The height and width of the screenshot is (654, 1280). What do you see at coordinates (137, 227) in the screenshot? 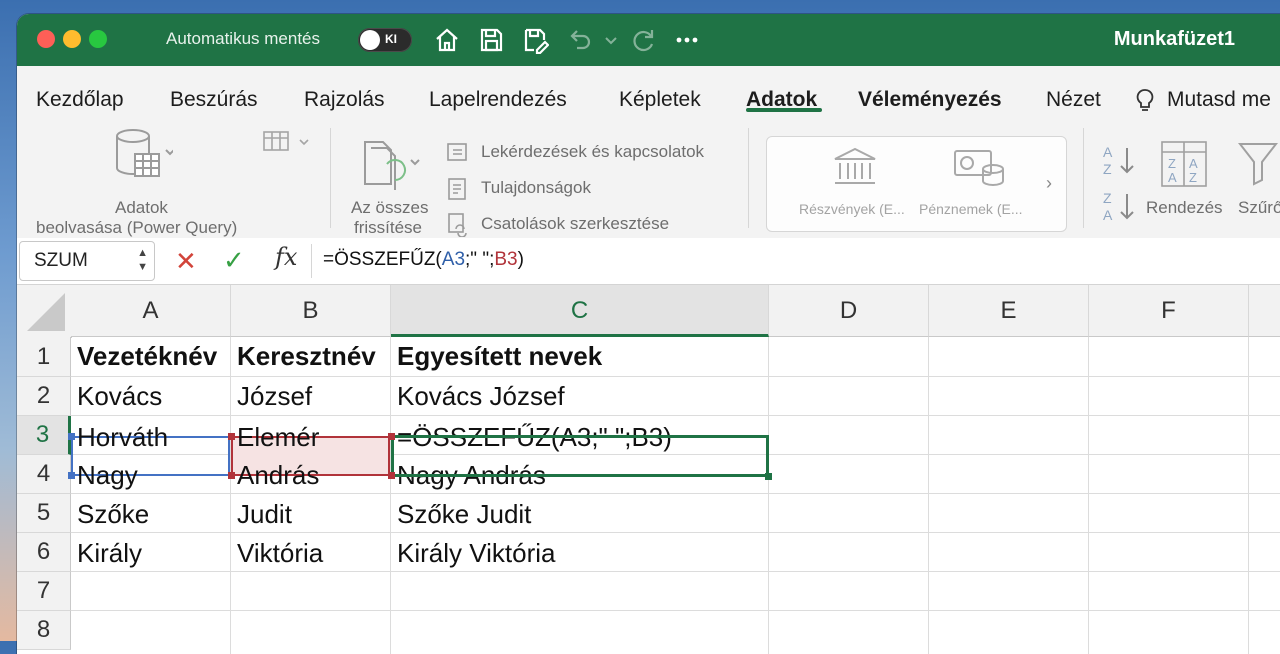
I see `get-data-label-2: beolvasása (Power Query)` at bounding box center [137, 227].